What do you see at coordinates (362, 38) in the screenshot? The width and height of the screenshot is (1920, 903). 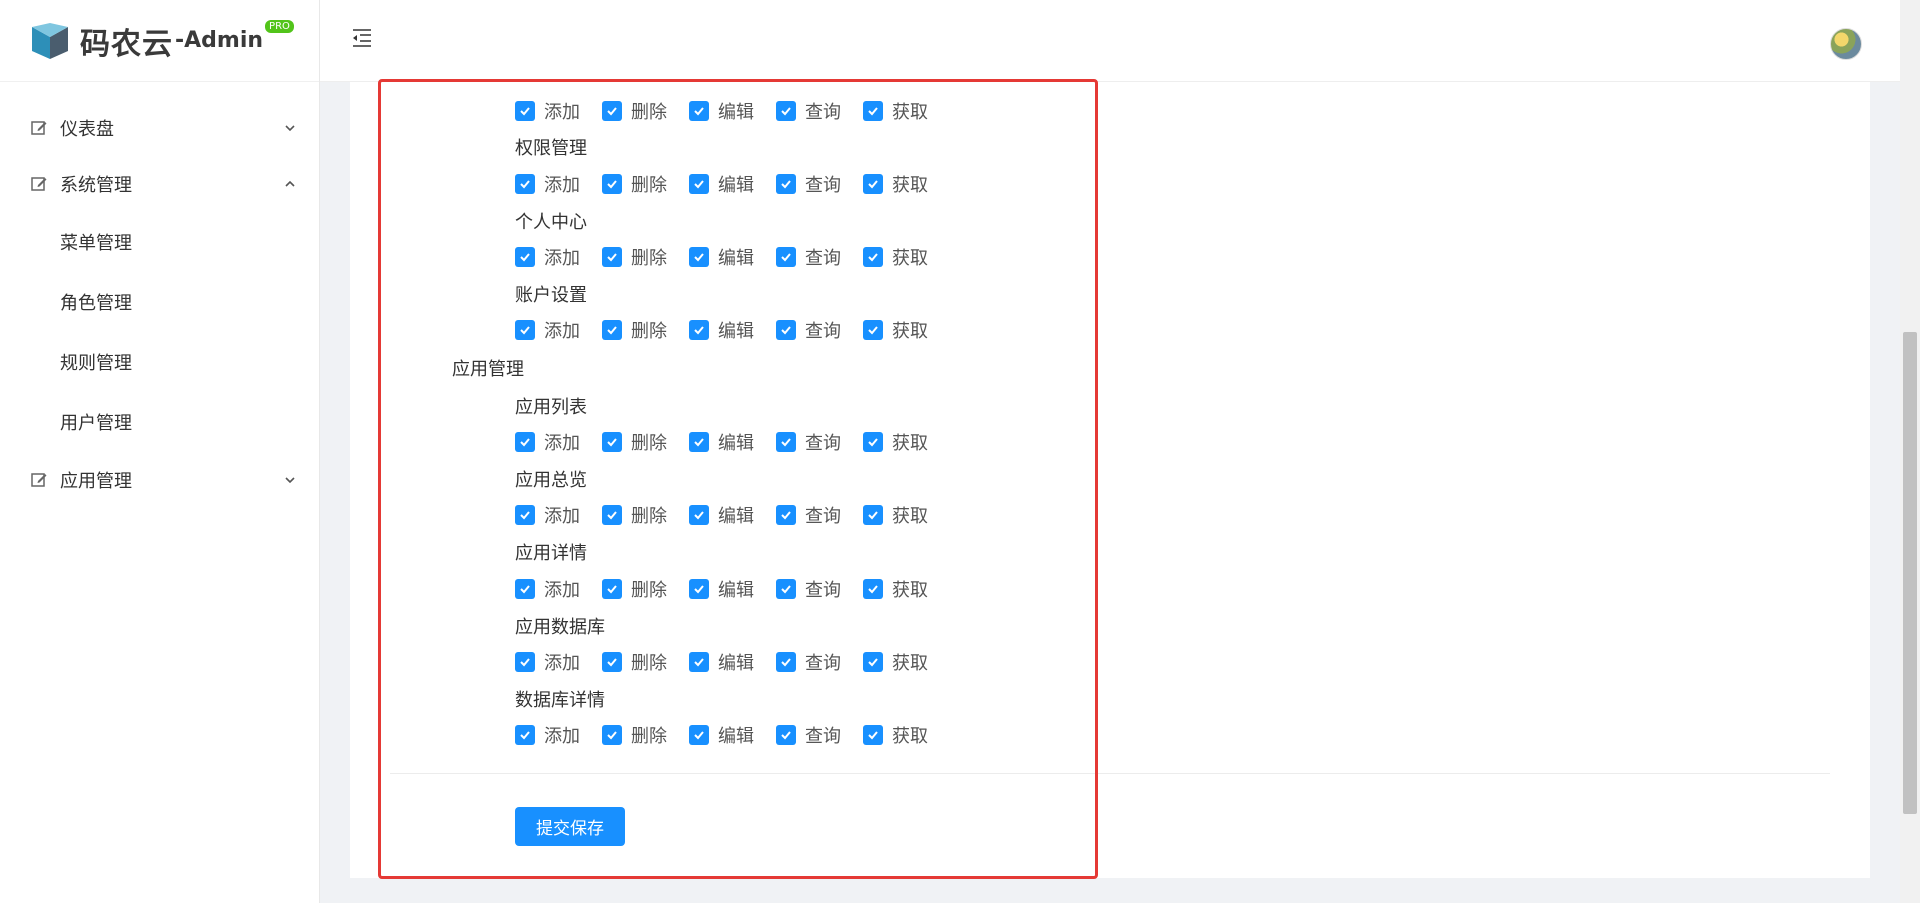 I see `menu-fold-icon` at bounding box center [362, 38].